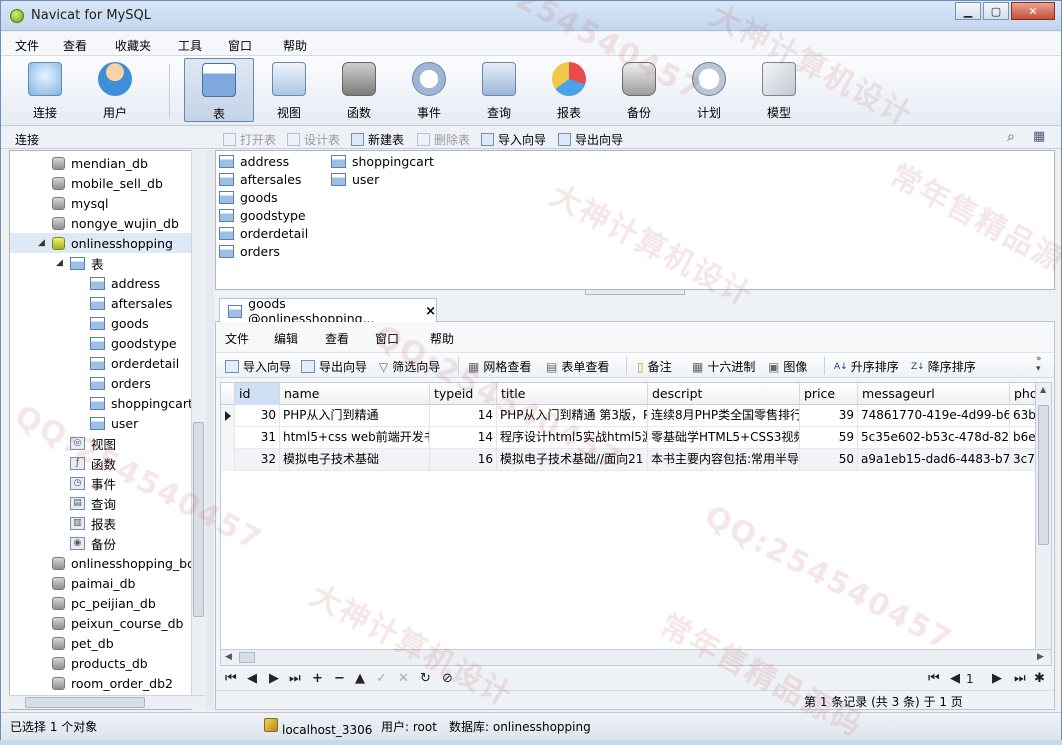 This screenshot has height=745, width=1062. Describe the element at coordinates (499, 90) in the screenshot. I see `toolbar-query-button: 查询` at that location.